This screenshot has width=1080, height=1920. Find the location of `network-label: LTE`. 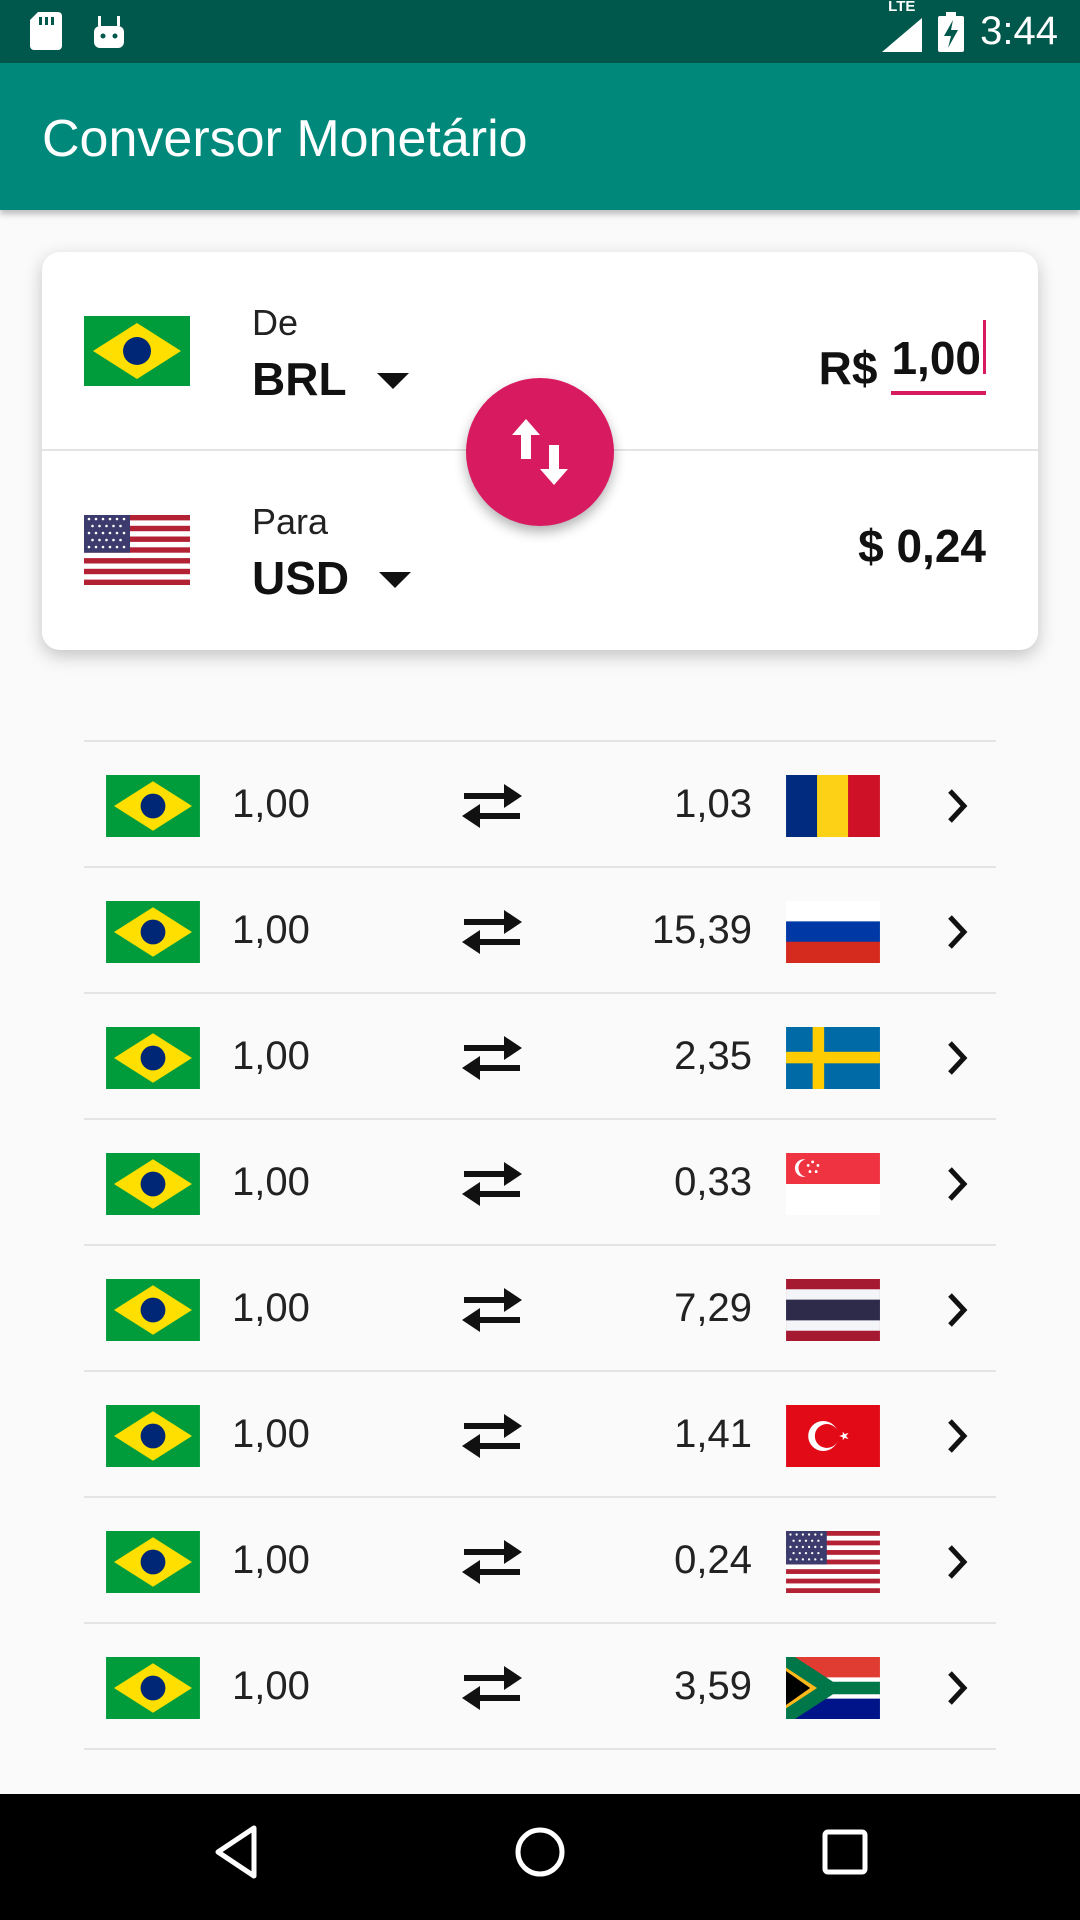

network-label: LTE is located at coordinates (902, 7).